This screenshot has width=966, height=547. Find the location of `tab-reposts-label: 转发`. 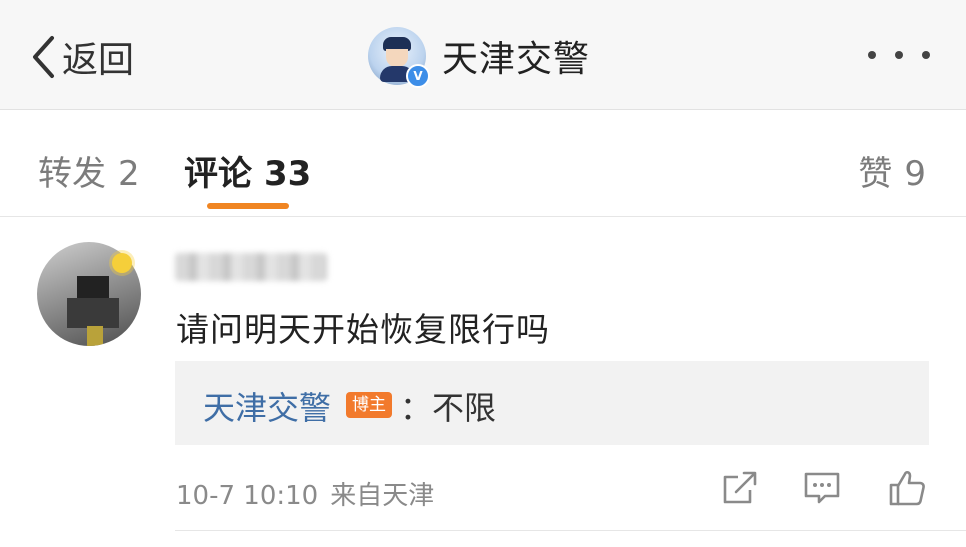

tab-reposts-label: 转发 is located at coordinates (72, 174).